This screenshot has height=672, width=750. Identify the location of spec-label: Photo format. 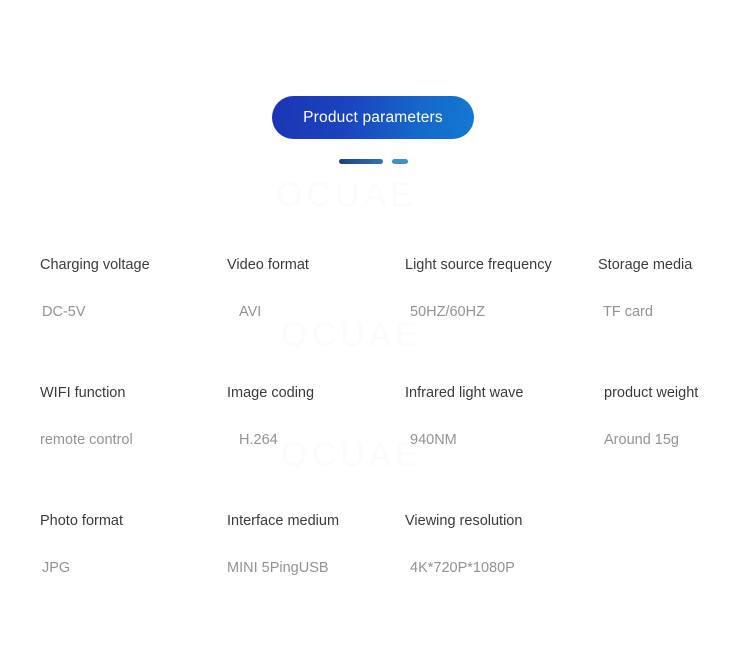
(82, 521).